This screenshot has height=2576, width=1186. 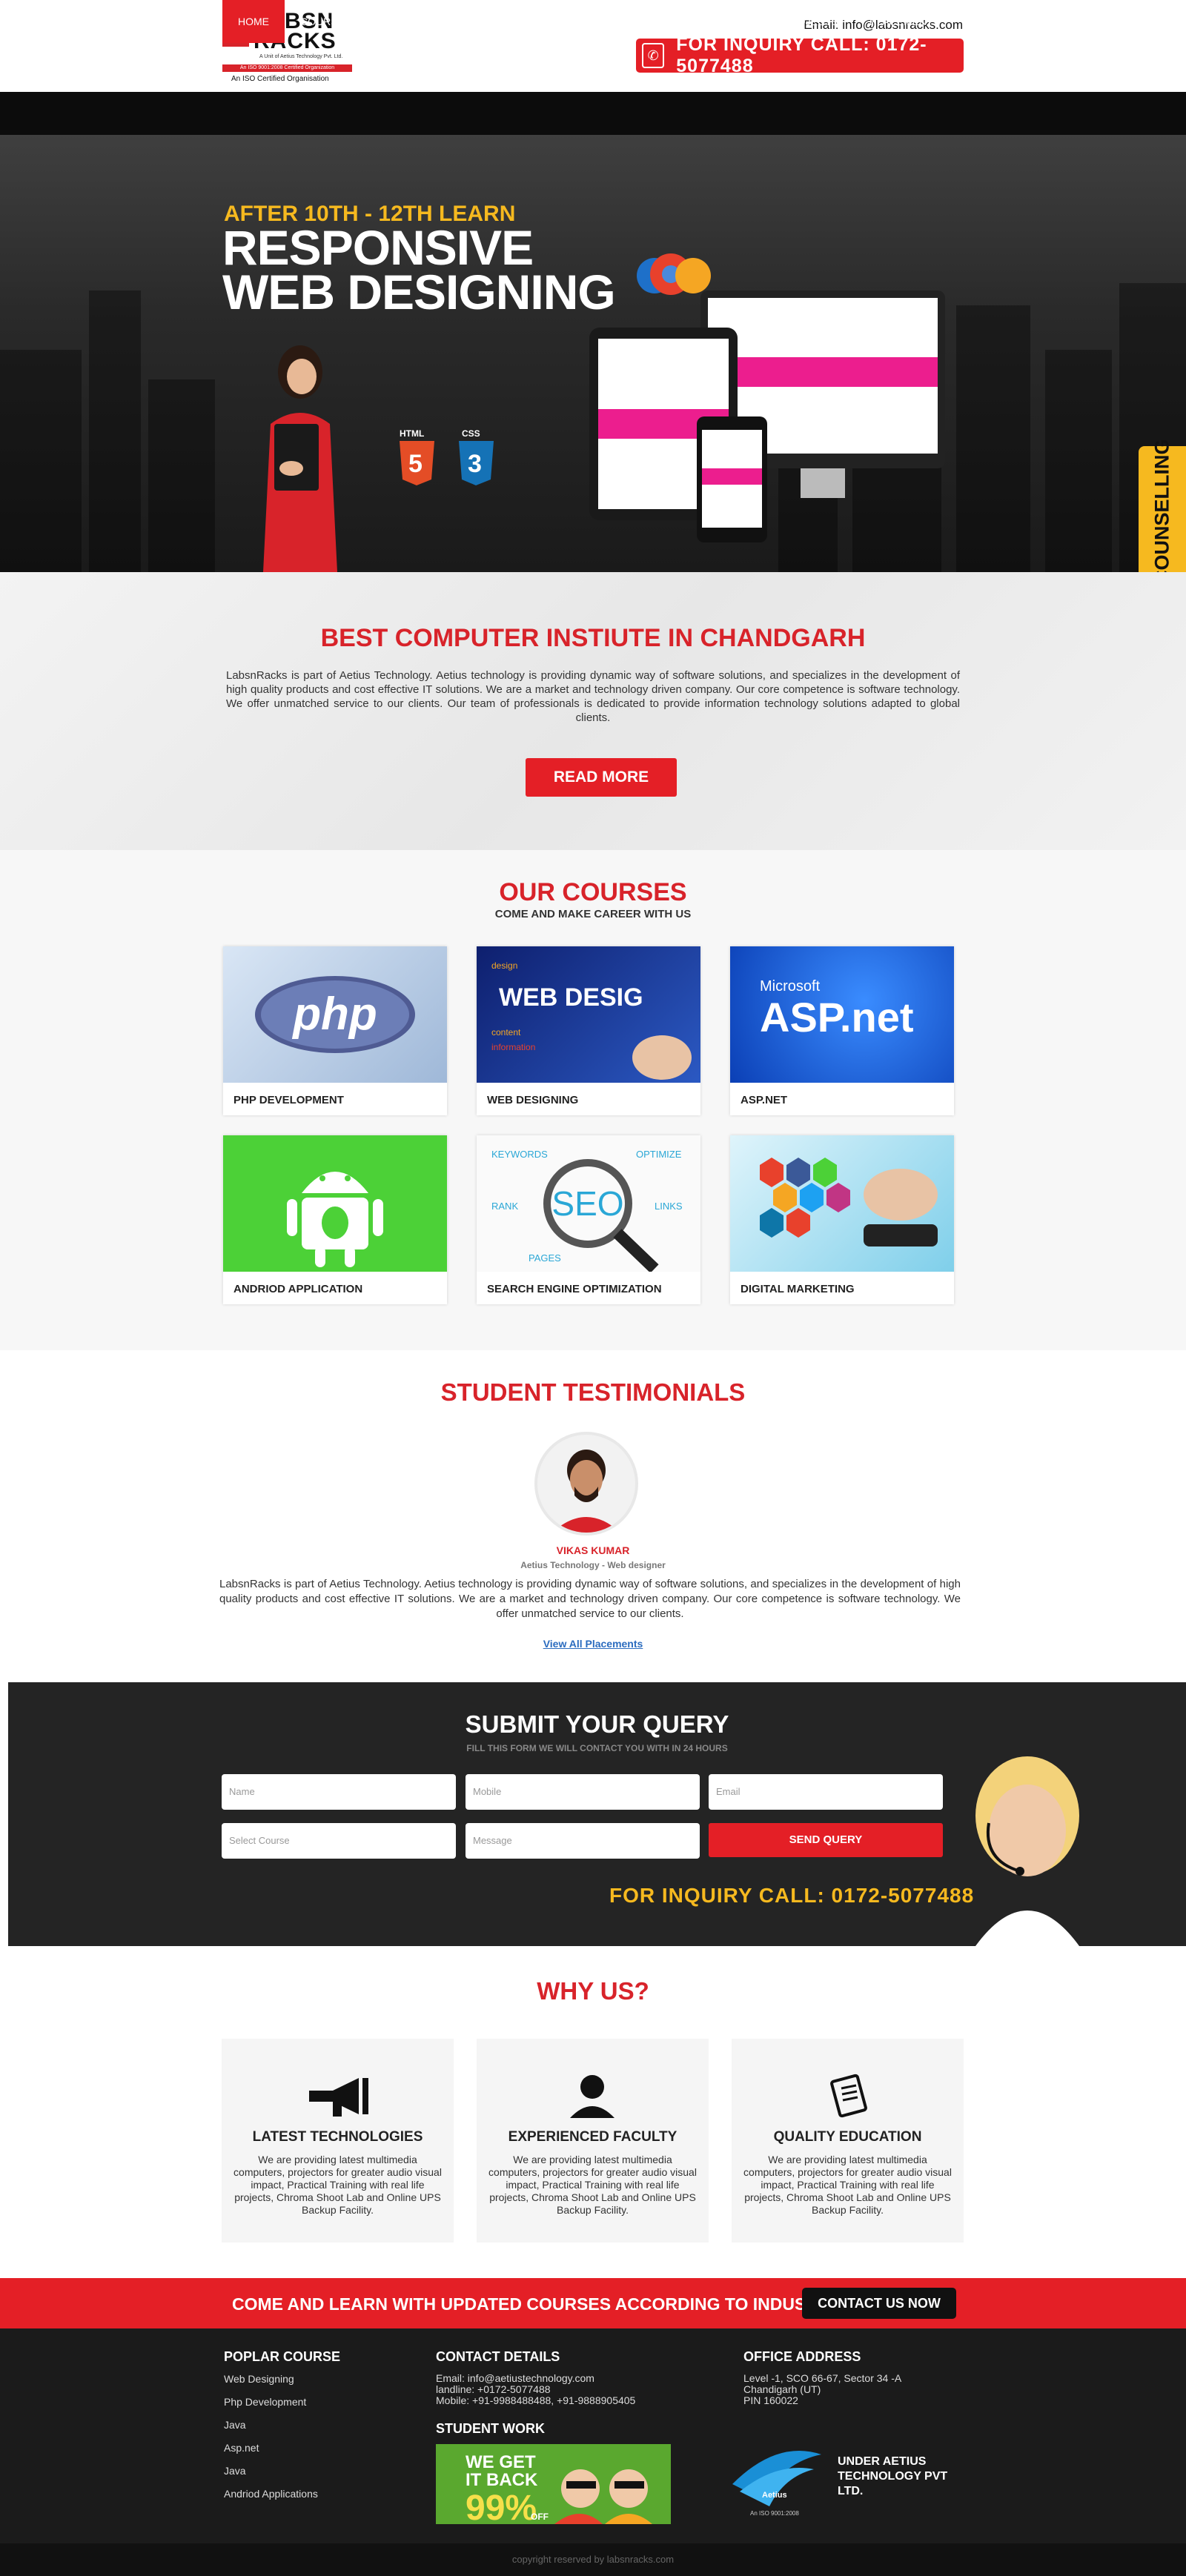 What do you see at coordinates (586, 1491) in the screenshot?
I see `student-photo` at bounding box center [586, 1491].